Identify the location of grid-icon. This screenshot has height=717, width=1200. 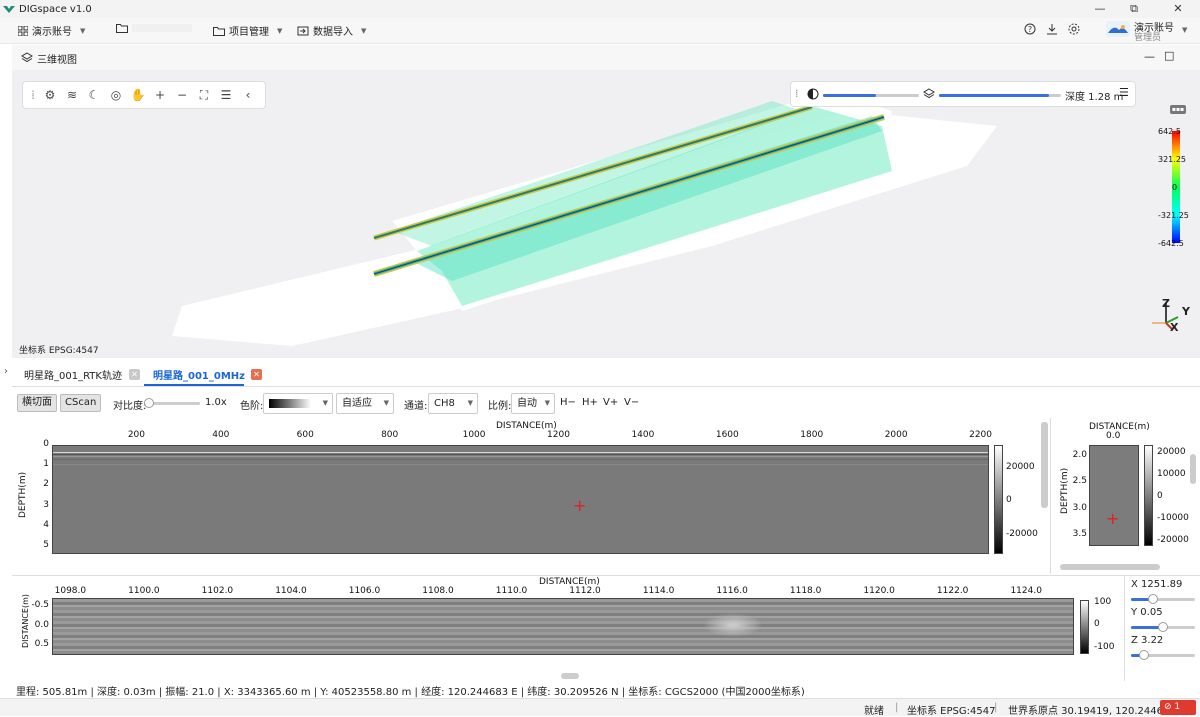
(23, 30).